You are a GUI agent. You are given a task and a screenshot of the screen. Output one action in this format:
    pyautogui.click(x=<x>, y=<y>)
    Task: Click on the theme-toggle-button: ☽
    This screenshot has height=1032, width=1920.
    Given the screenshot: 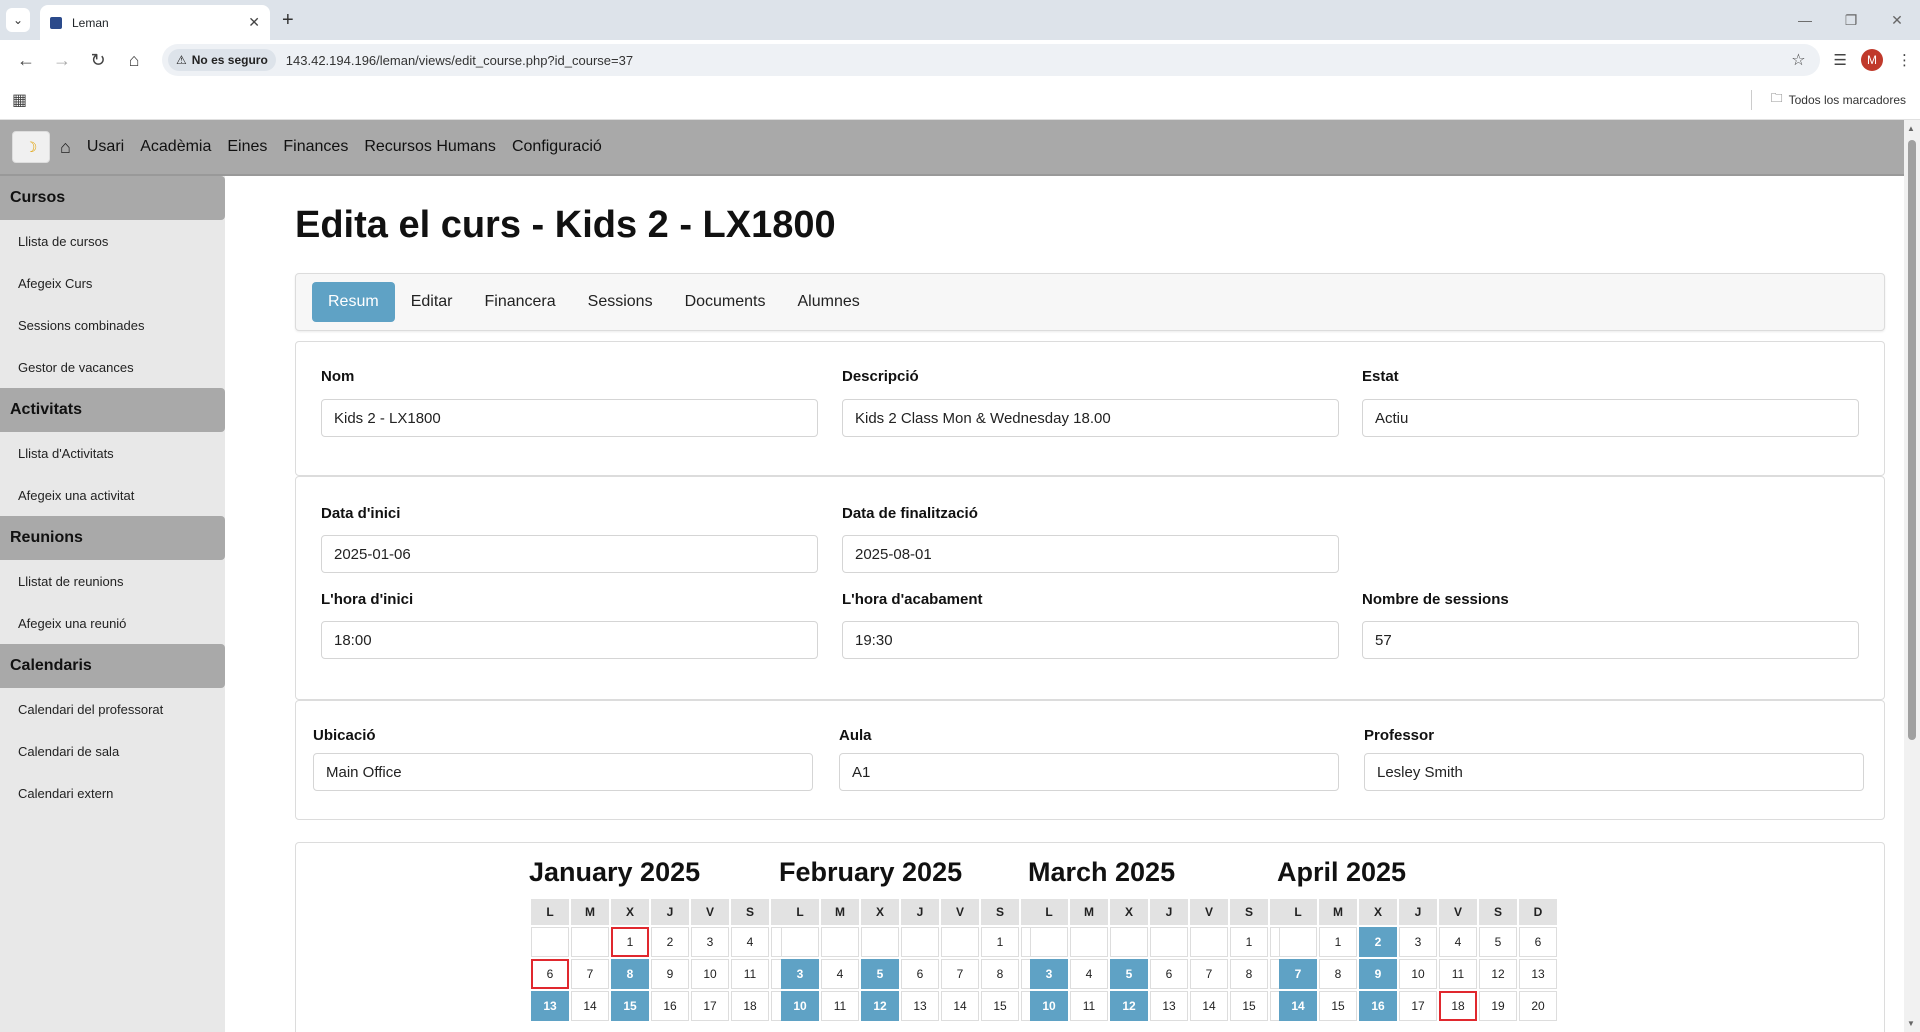 What is the action you would take?
    pyautogui.click(x=31, y=147)
    